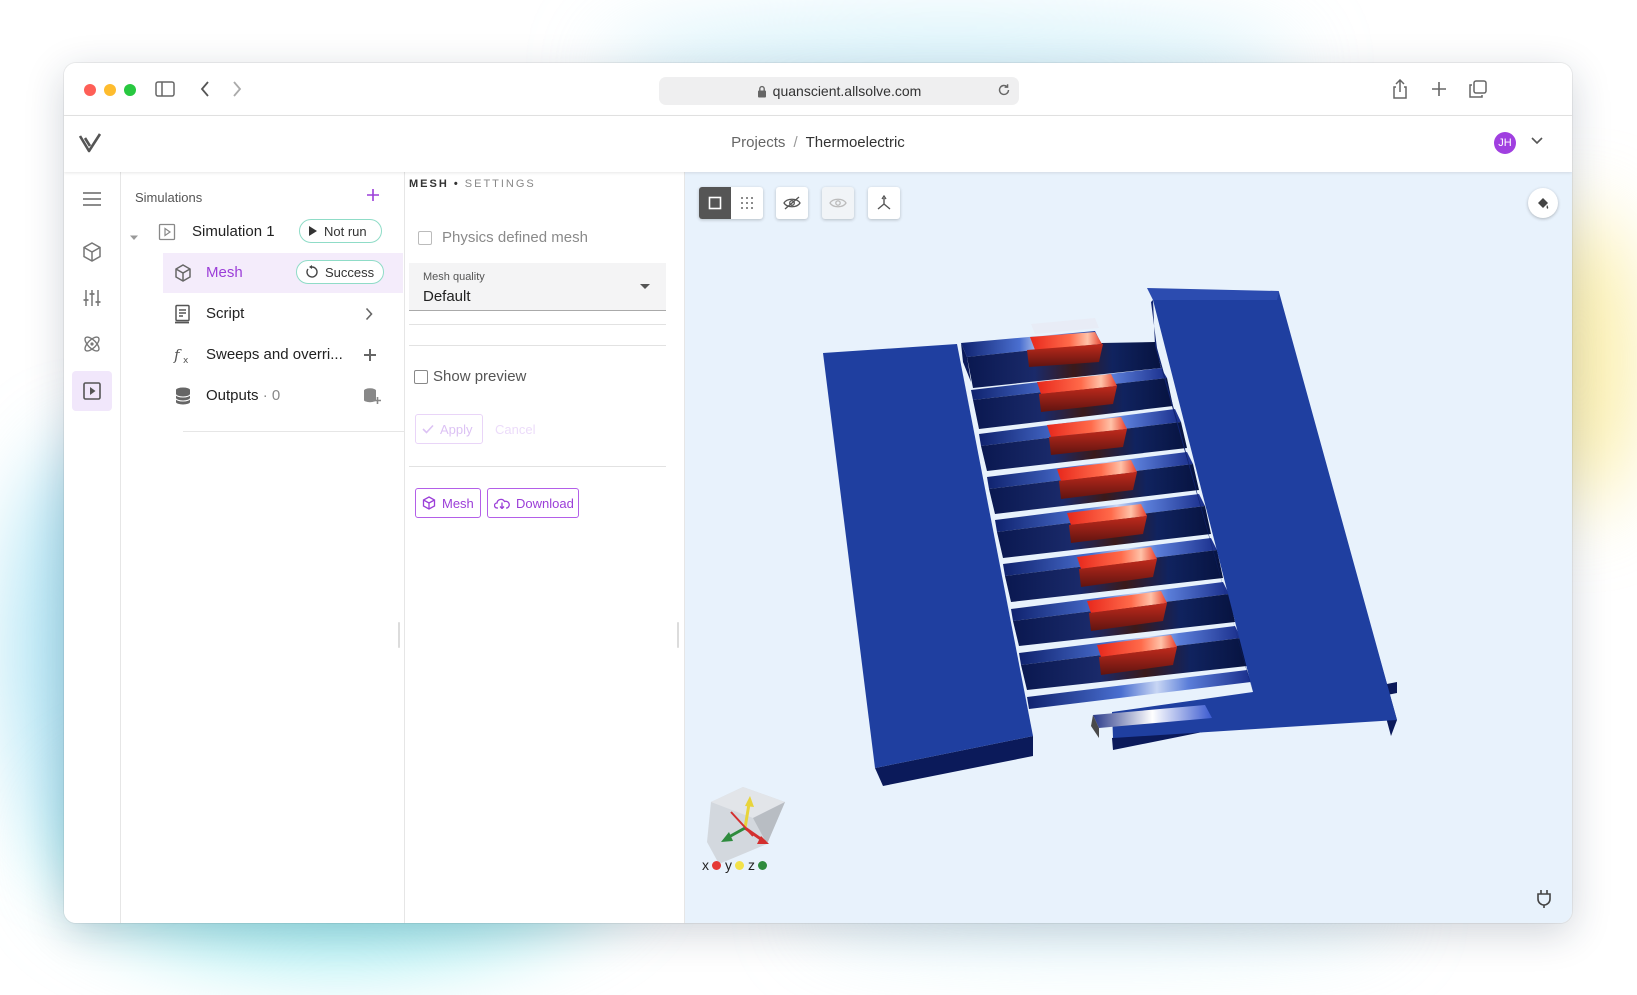 This screenshot has width=1637, height=995. What do you see at coordinates (313, 231) in the screenshot?
I see `play-icon` at bounding box center [313, 231].